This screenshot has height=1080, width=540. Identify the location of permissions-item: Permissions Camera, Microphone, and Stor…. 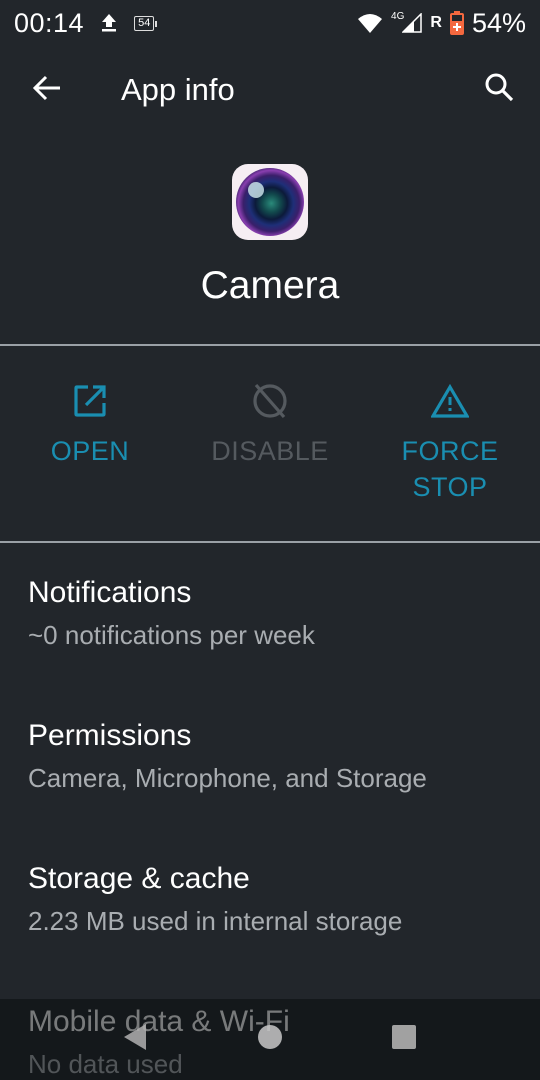
(274, 756).